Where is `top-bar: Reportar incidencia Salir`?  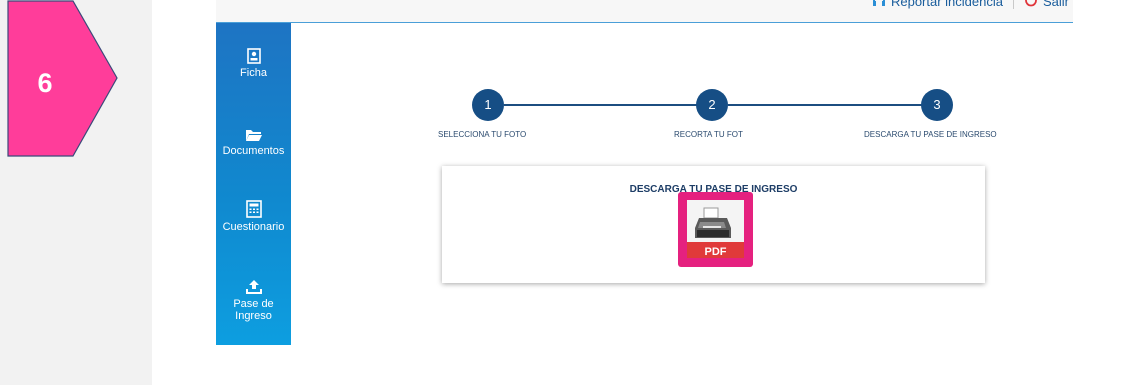
top-bar: Reportar incidencia Salir is located at coordinates (644, 11).